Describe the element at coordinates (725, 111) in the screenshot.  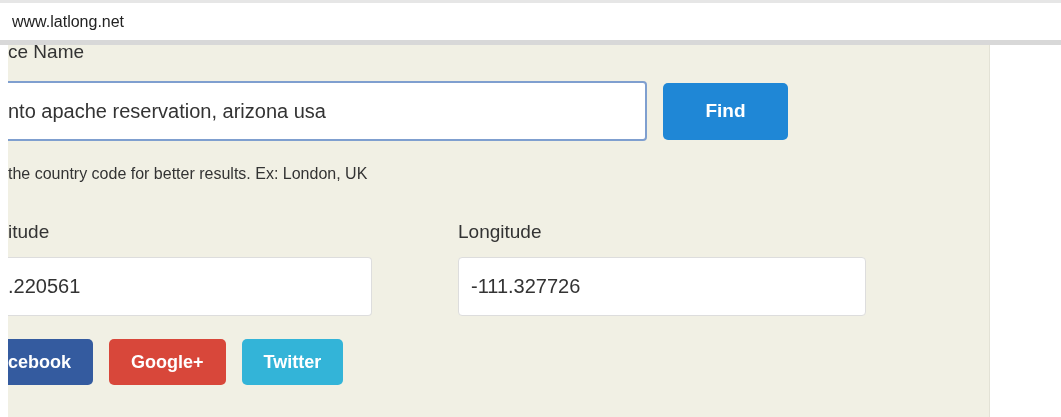
I see `find-button: Find` at that location.